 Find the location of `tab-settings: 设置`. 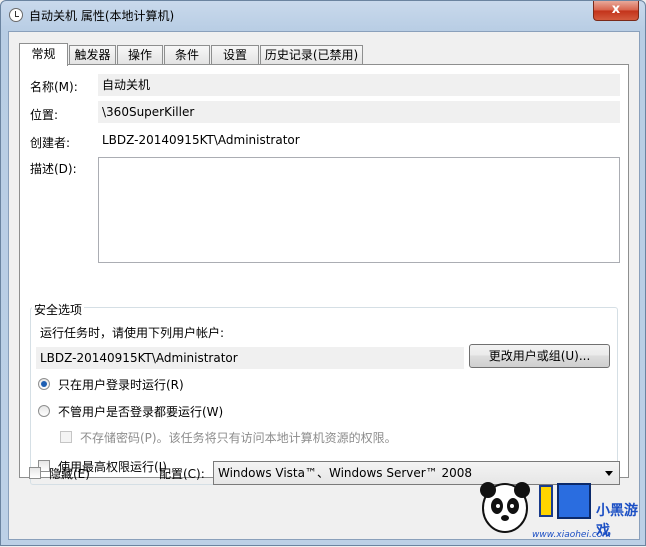

tab-settings: 设置 is located at coordinates (235, 54).